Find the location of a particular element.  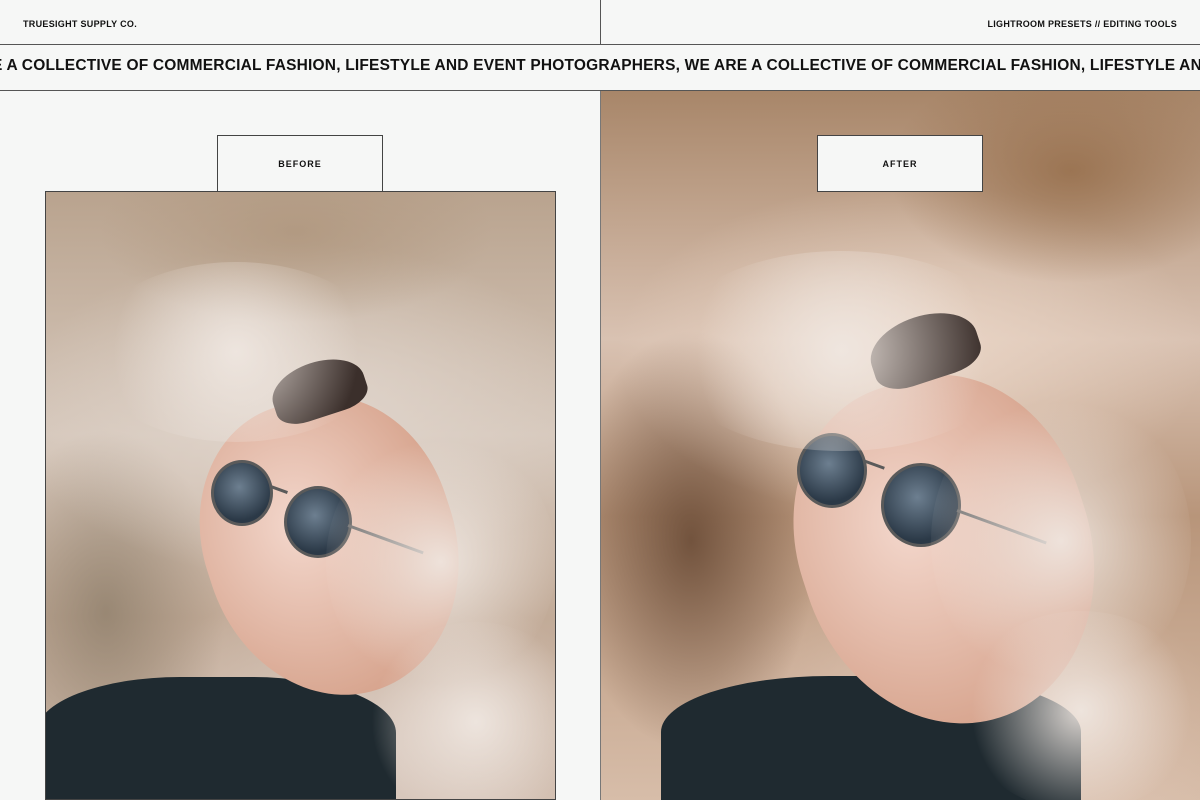

tagline: LIGHTROOM PRESETS // EDITING TOOLS is located at coordinates (1082, 24).